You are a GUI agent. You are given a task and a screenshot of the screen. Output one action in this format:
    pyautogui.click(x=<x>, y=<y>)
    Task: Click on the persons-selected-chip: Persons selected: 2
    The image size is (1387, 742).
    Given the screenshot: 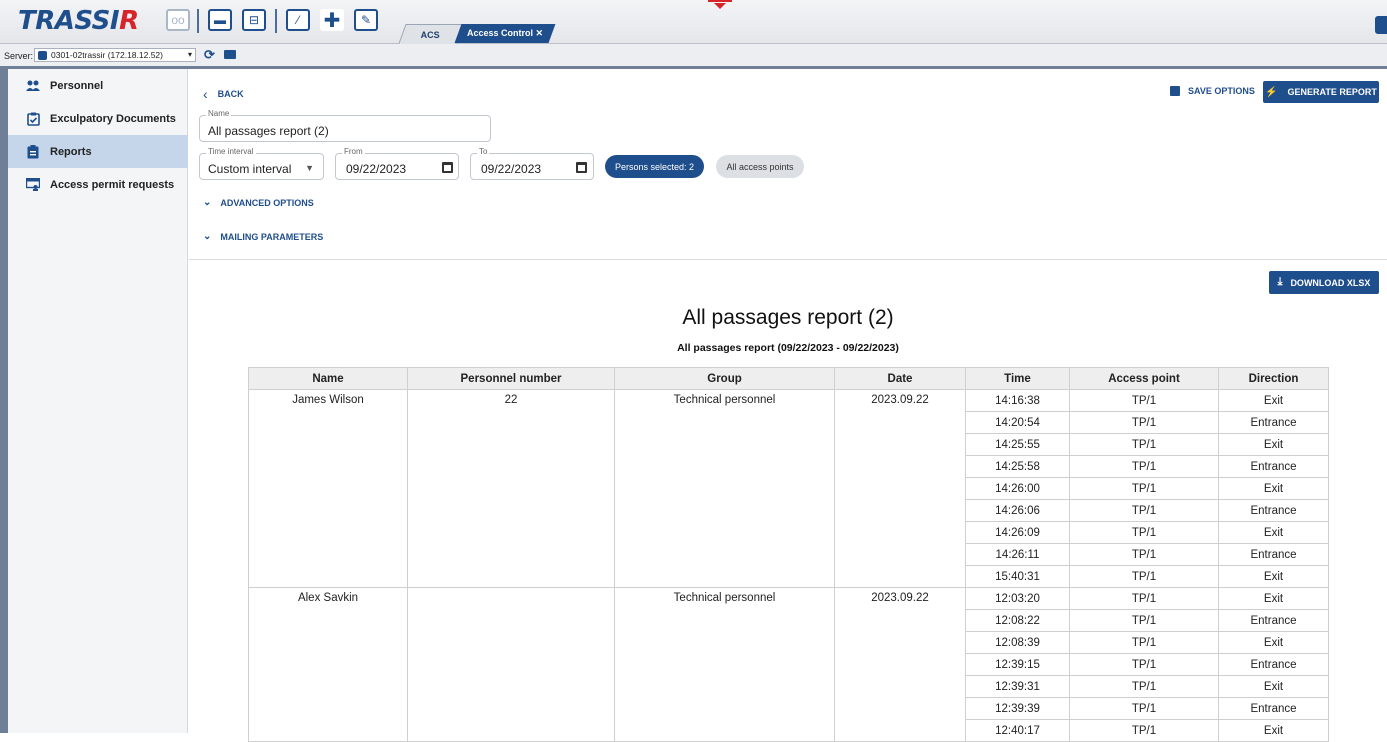 What is the action you would take?
    pyautogui.click(x=654, y=166)
    